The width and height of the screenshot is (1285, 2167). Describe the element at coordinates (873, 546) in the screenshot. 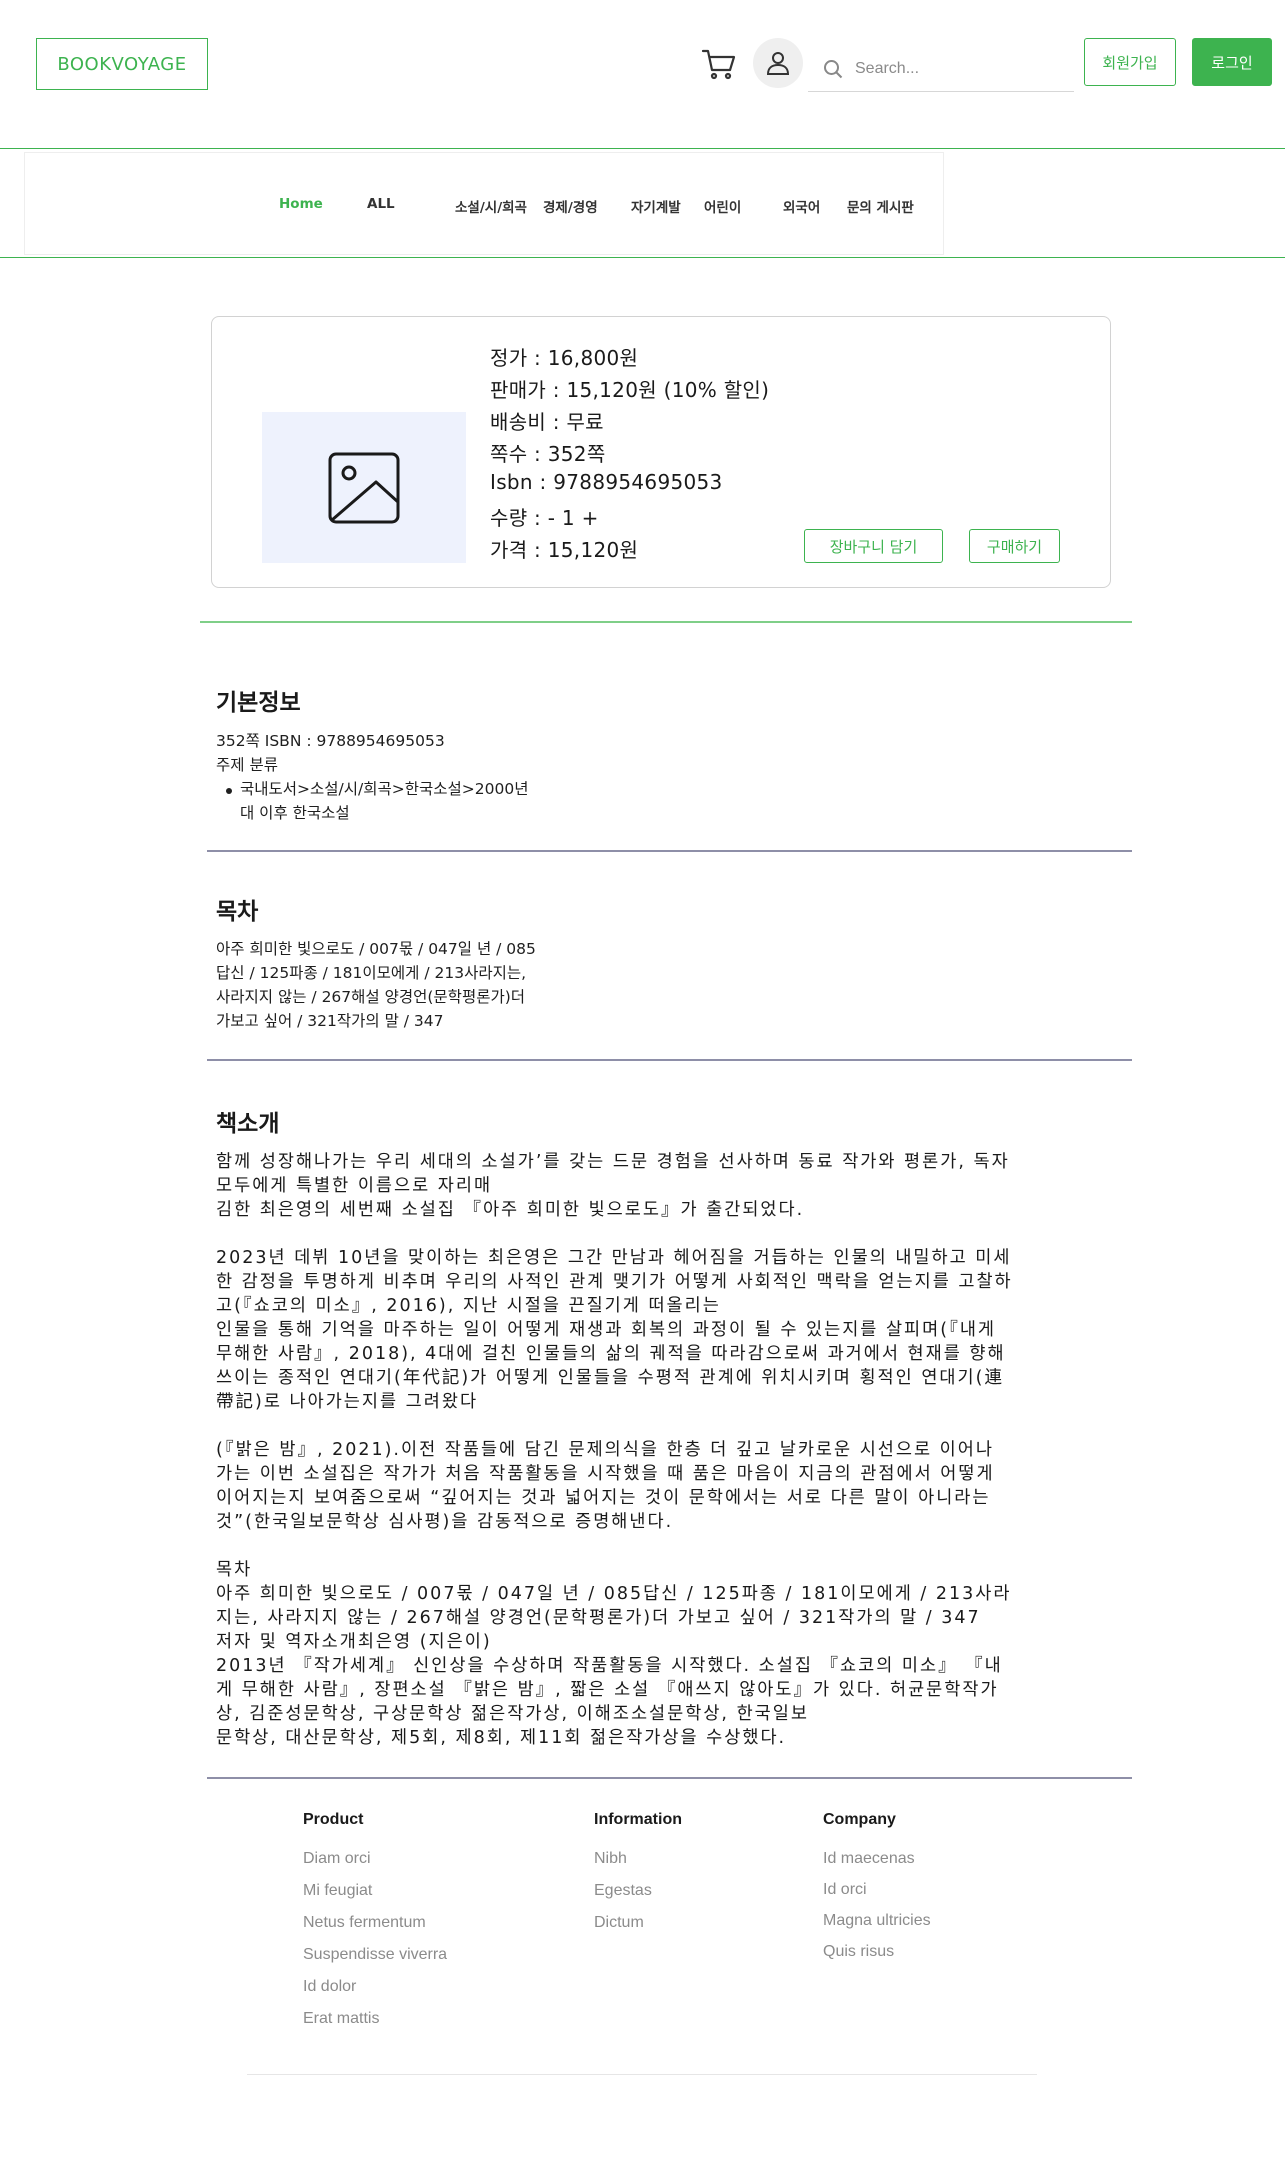

I see `add-to-cart-button: 장바구니 담기` at that location.